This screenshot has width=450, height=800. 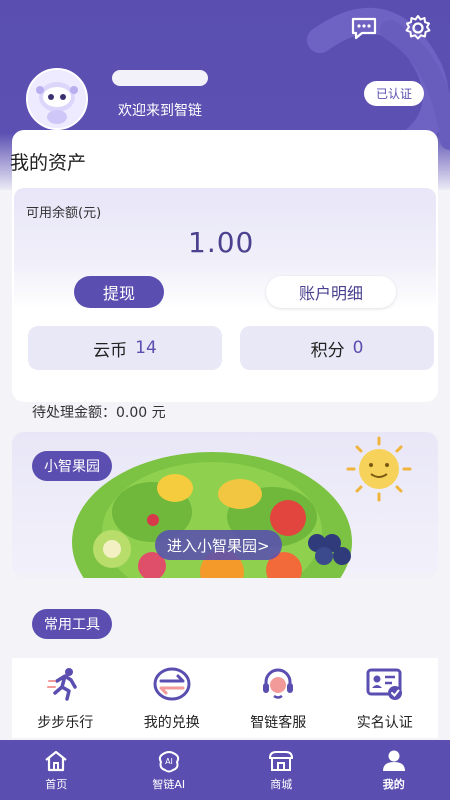 I want to click on enter-orchard-button: 进入小智果园>, so click(x=218, y=545).